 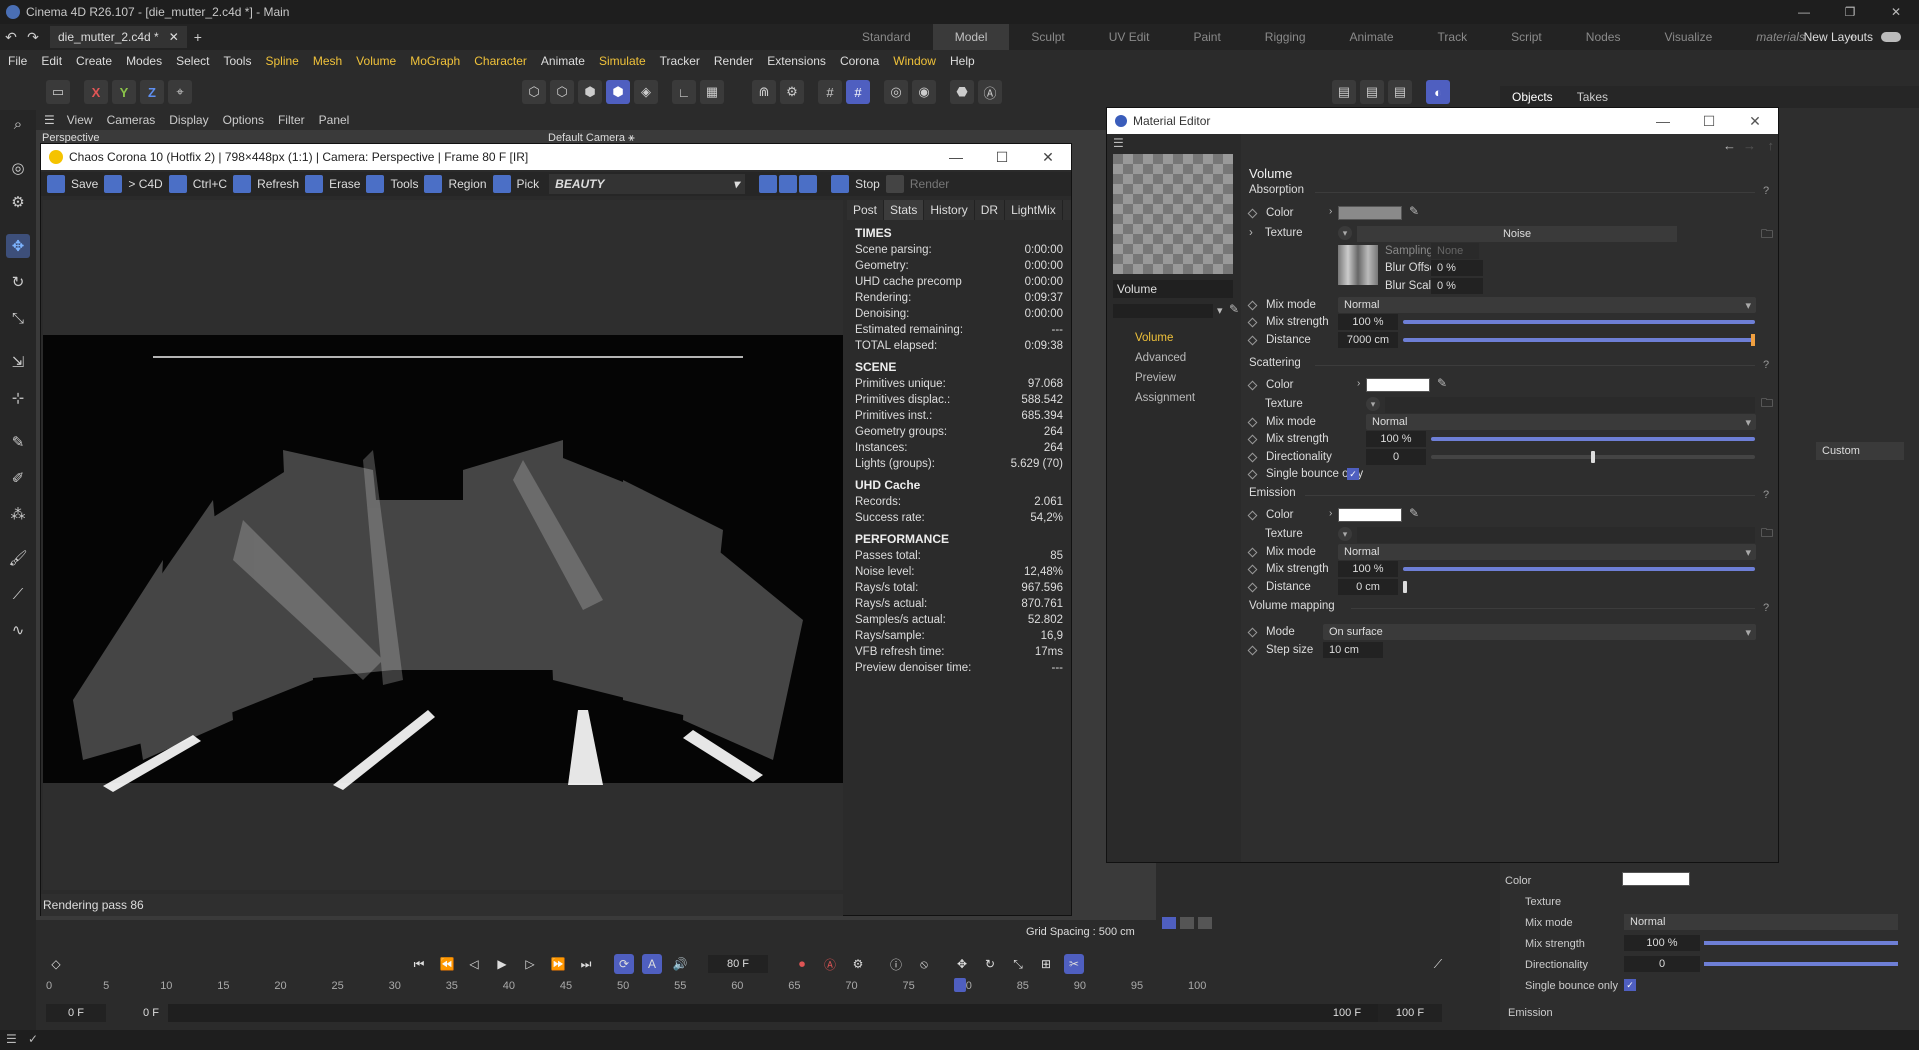 What do you see at coordinates (1163, 311) in the screenshot?
I see `material-layer-field` at bounding box center [1163, 311].